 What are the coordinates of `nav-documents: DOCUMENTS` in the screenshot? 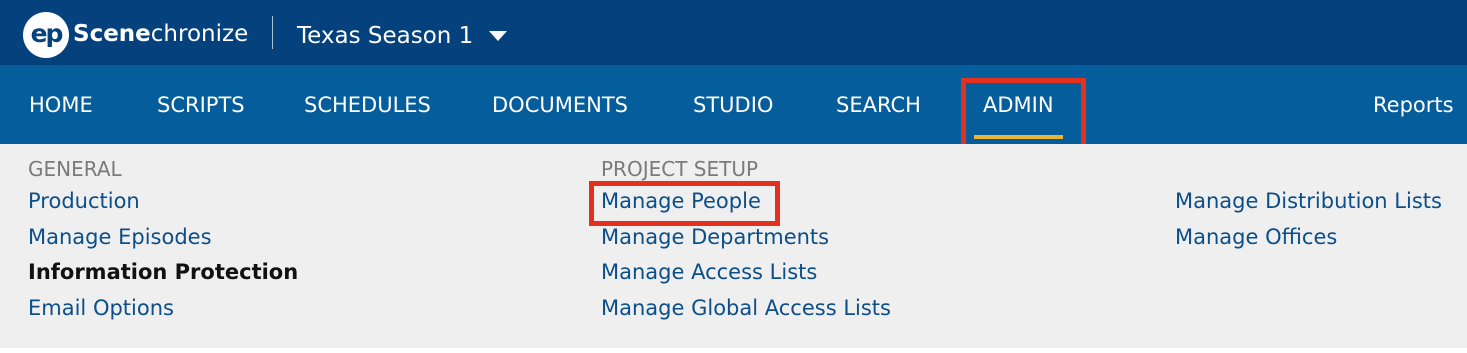 It's located at (560, 104).